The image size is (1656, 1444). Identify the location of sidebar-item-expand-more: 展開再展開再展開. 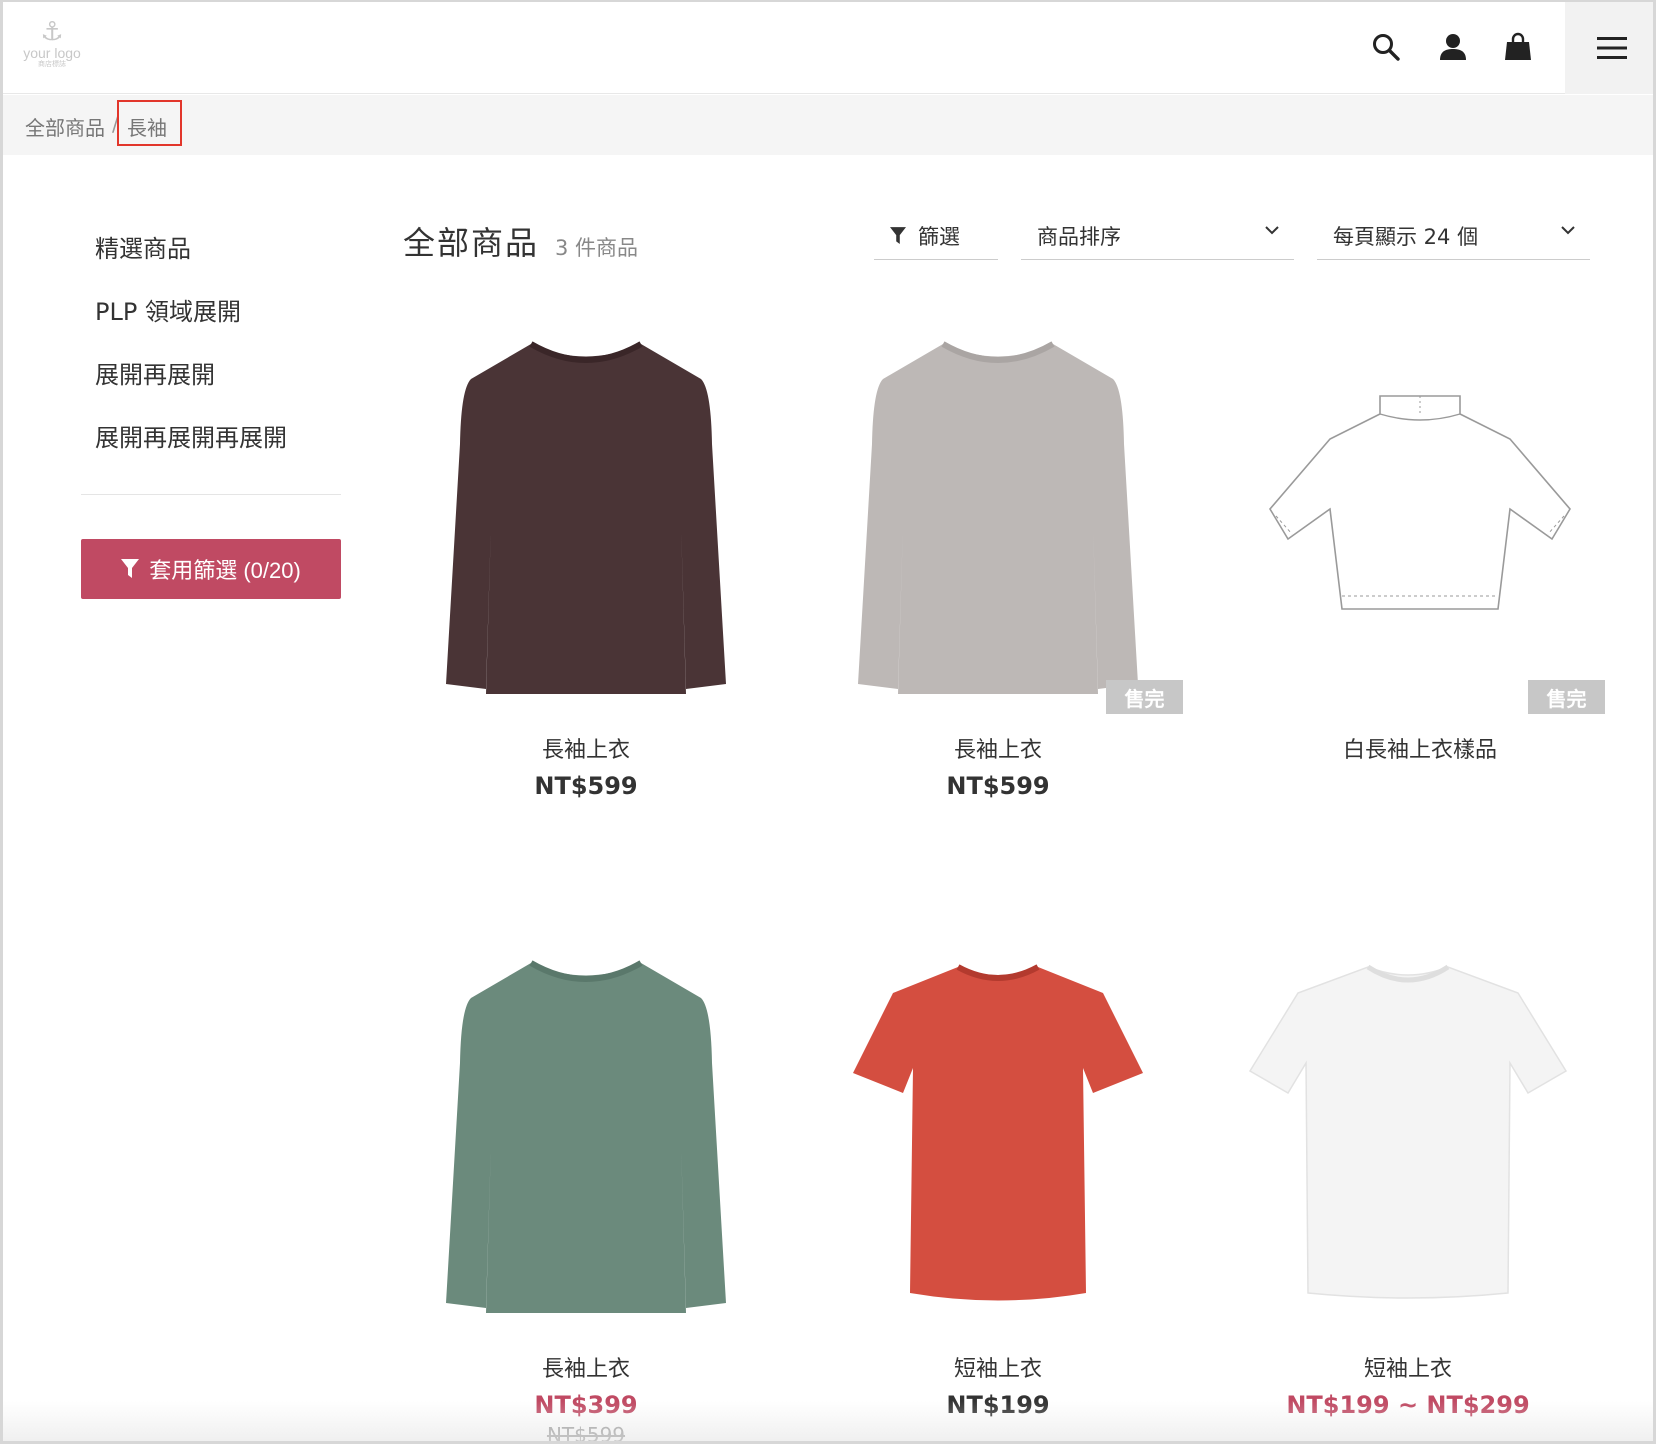
(211, 452).